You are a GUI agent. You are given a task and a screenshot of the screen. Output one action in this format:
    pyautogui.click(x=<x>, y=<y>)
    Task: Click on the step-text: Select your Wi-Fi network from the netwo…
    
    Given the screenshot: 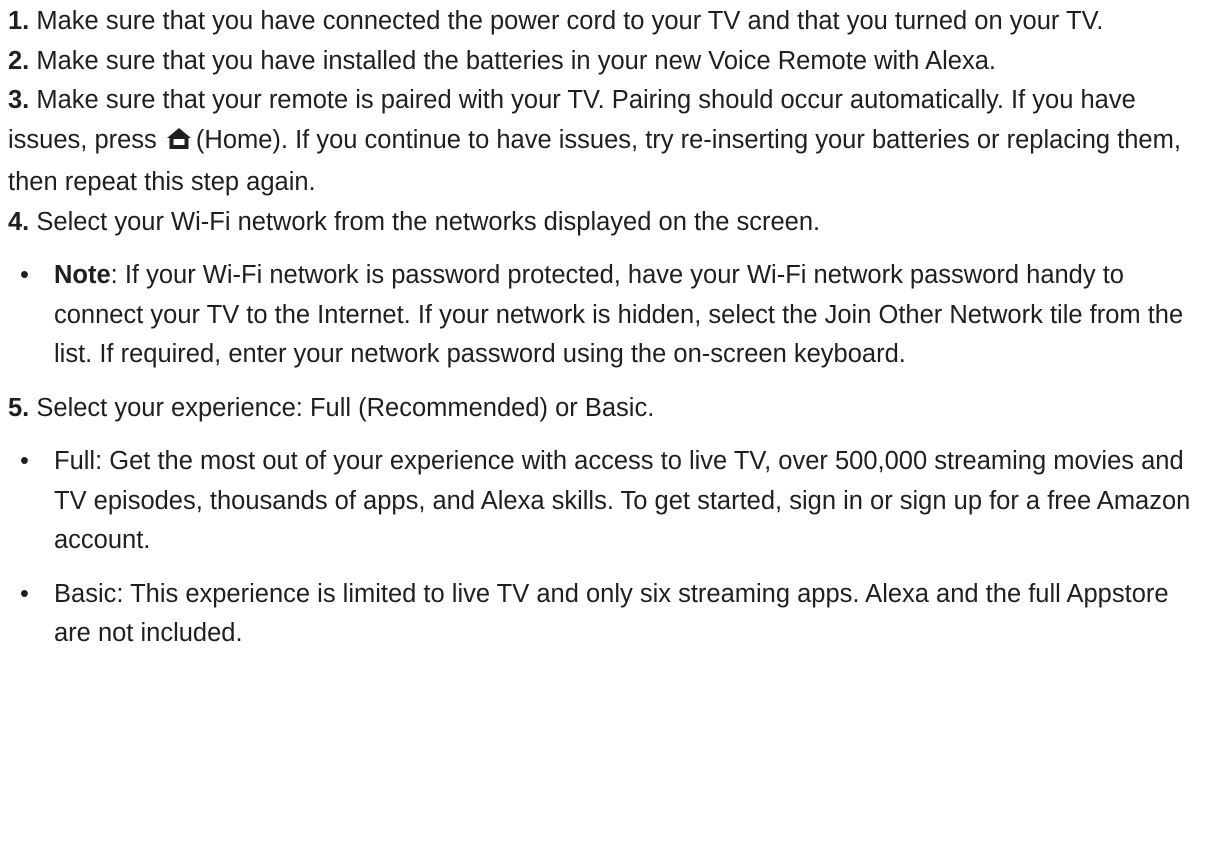 What is the action you would take?
    pyautogui.click(x=428, y=221)
    